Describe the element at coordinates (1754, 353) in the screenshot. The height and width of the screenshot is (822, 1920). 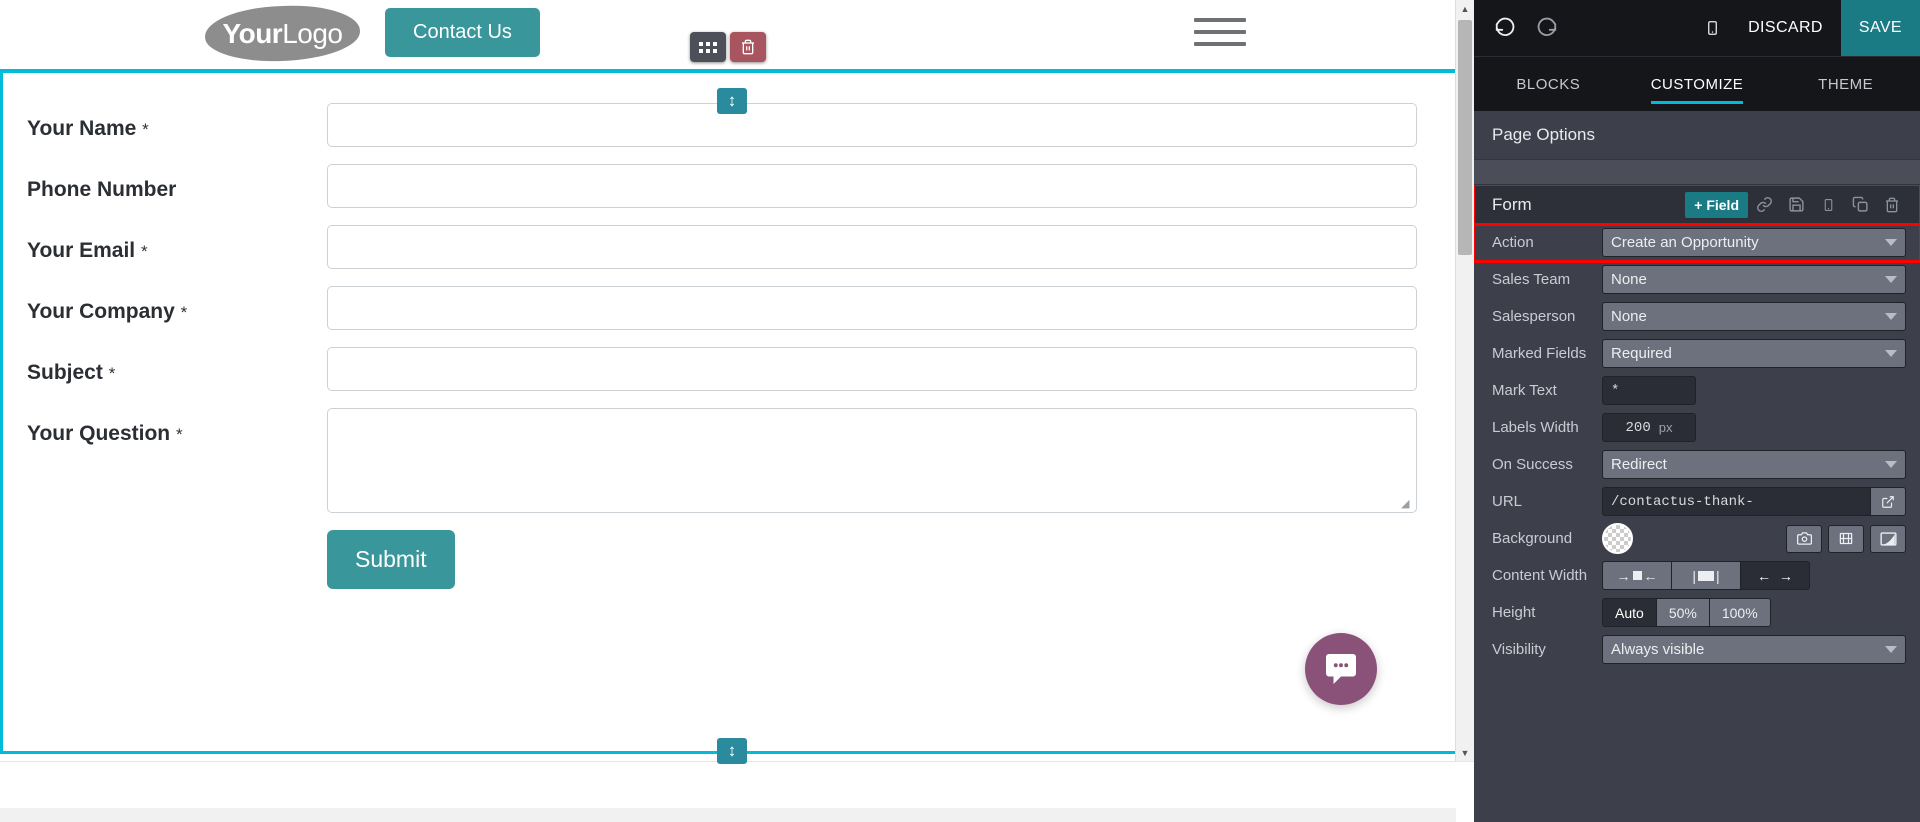
I see `marked-fields-select: Required` at that location.